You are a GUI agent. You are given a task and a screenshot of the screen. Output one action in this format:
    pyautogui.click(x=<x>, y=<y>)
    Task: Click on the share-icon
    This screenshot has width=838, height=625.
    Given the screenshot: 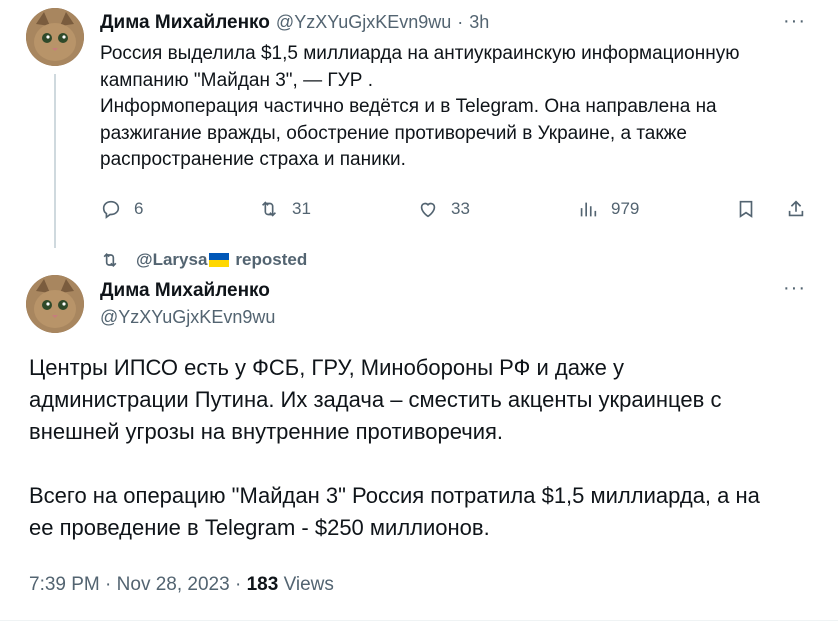 What is the action you would take?
    pyautogui.click(x=796, y=208)
    